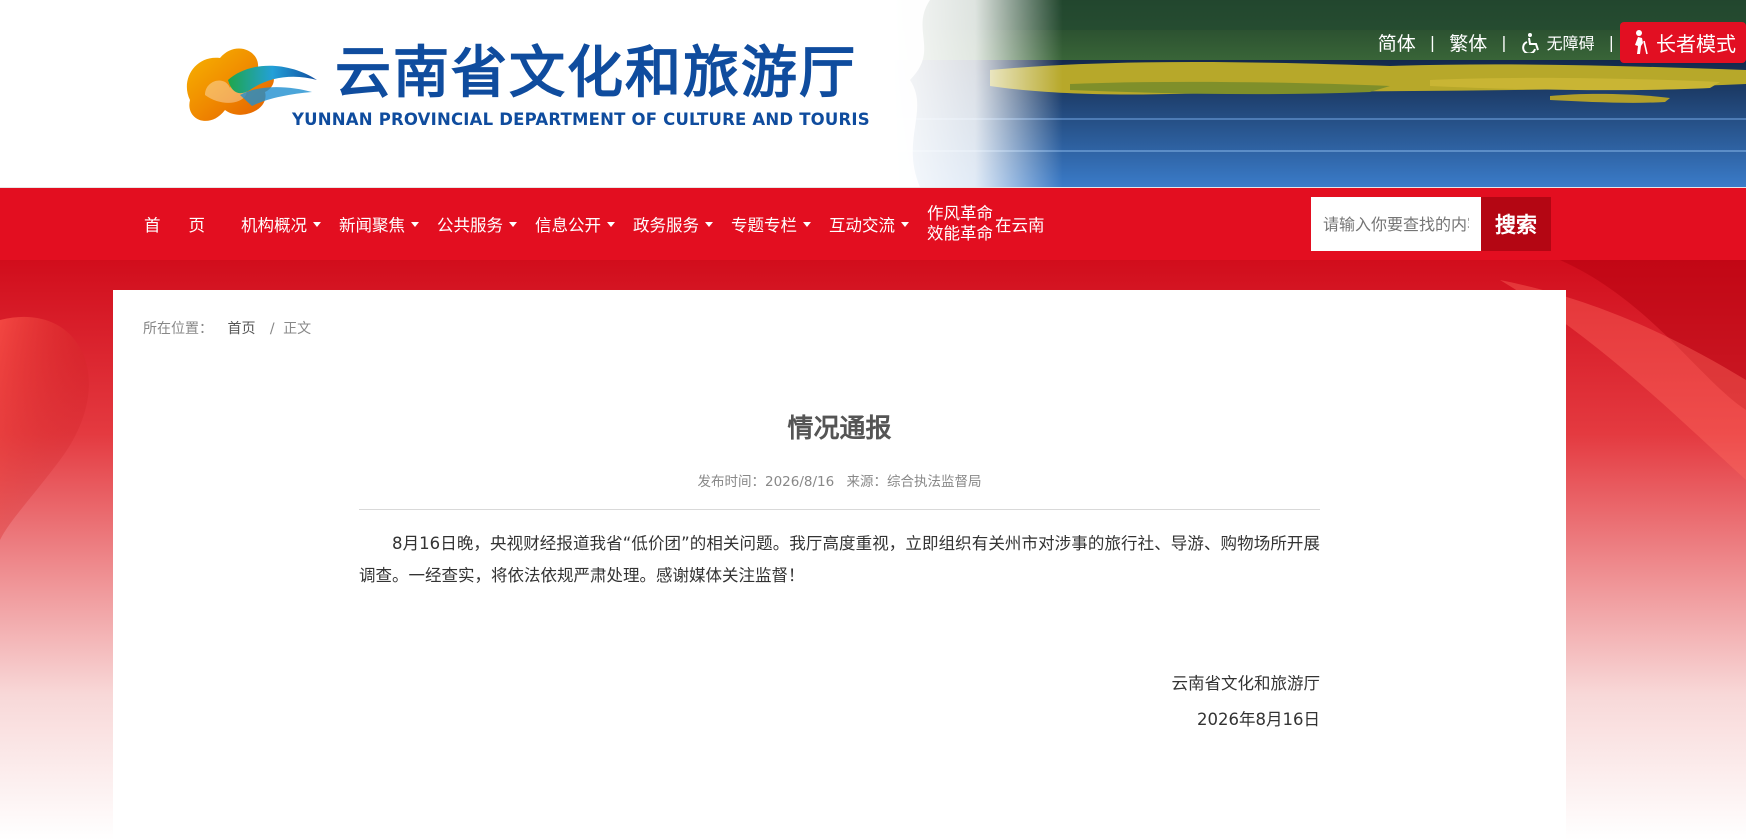  I want to click on breadcrumb: 所在位置： 首页 / 正文, so click(227, 328).